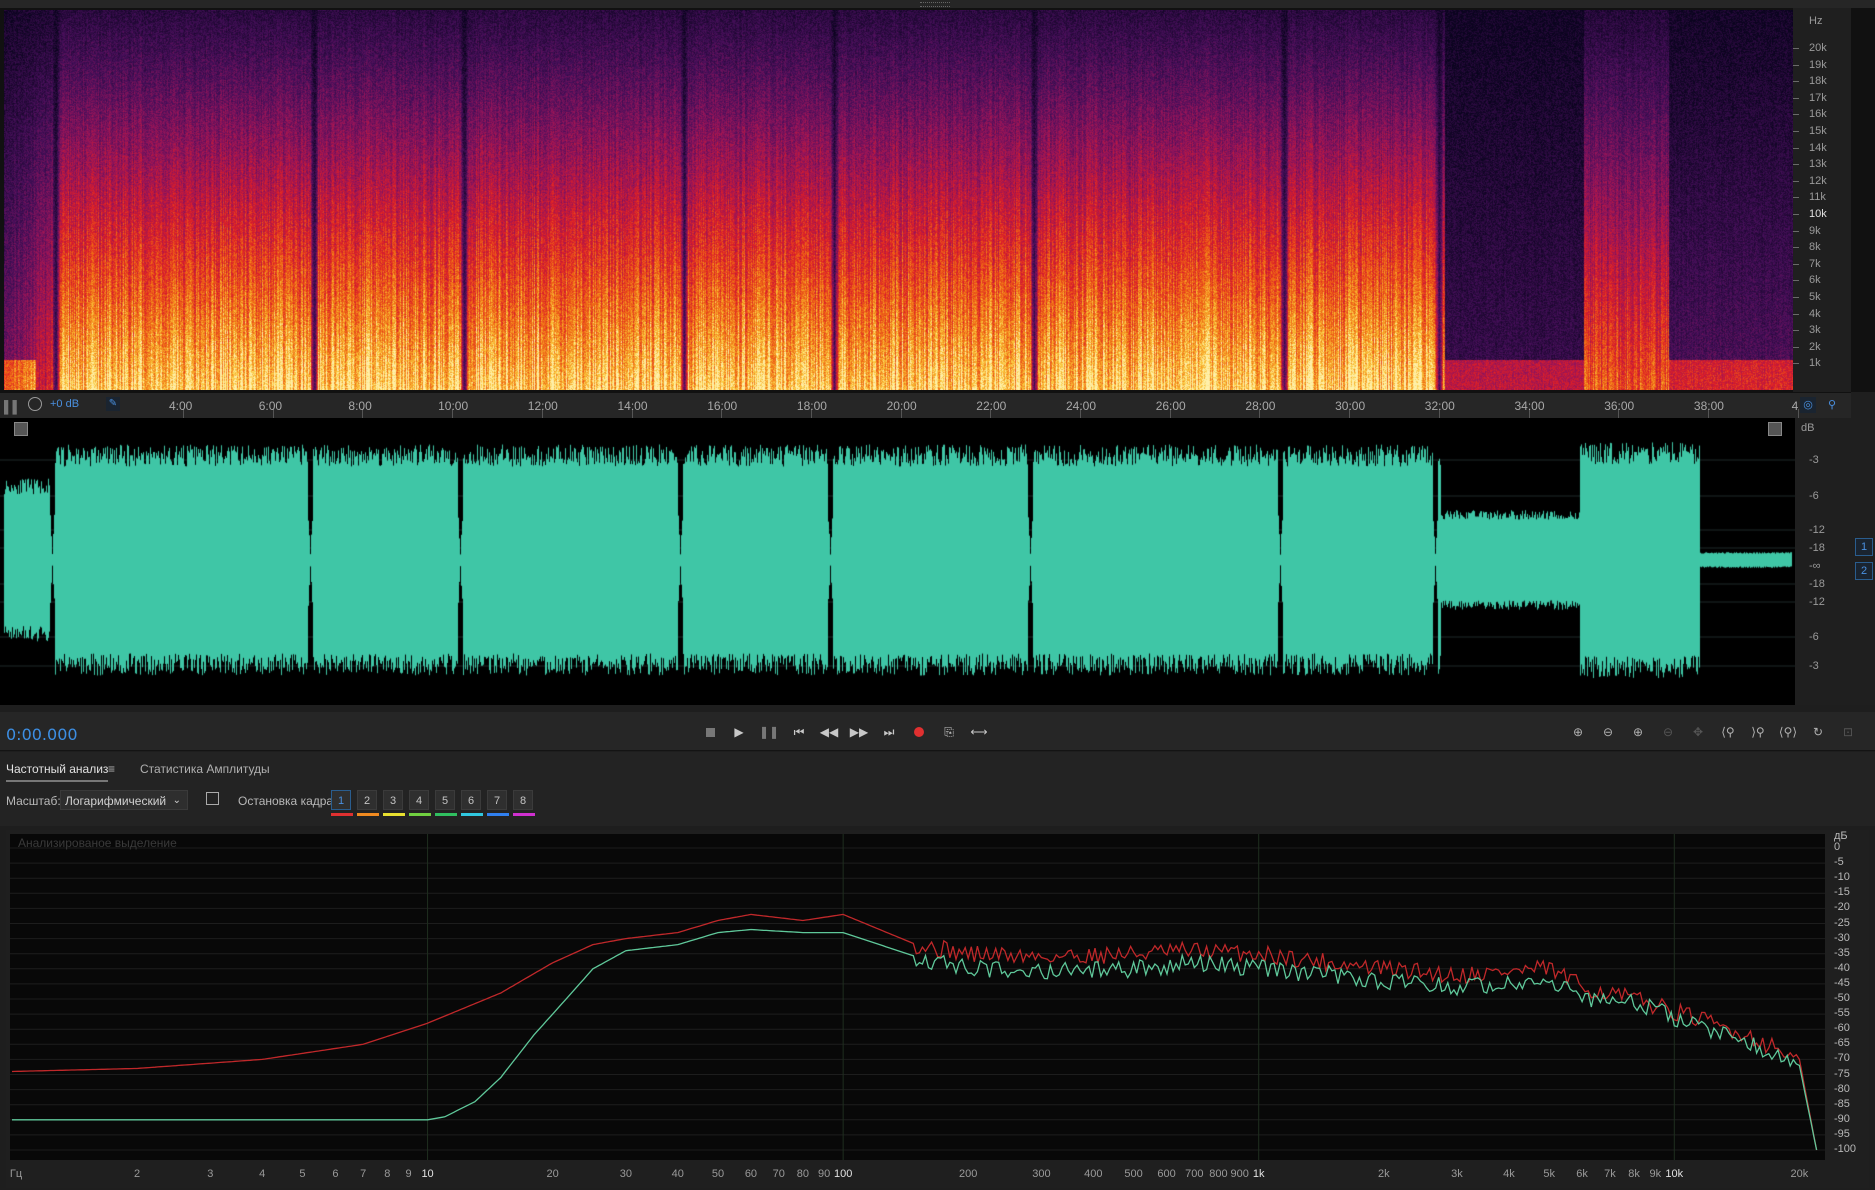 The image size is (1875, 1190). Describe the element at coordinates (57, 772) in the screenshot. I see `tab-frequency-analysis: Частотный анализ` at that location.